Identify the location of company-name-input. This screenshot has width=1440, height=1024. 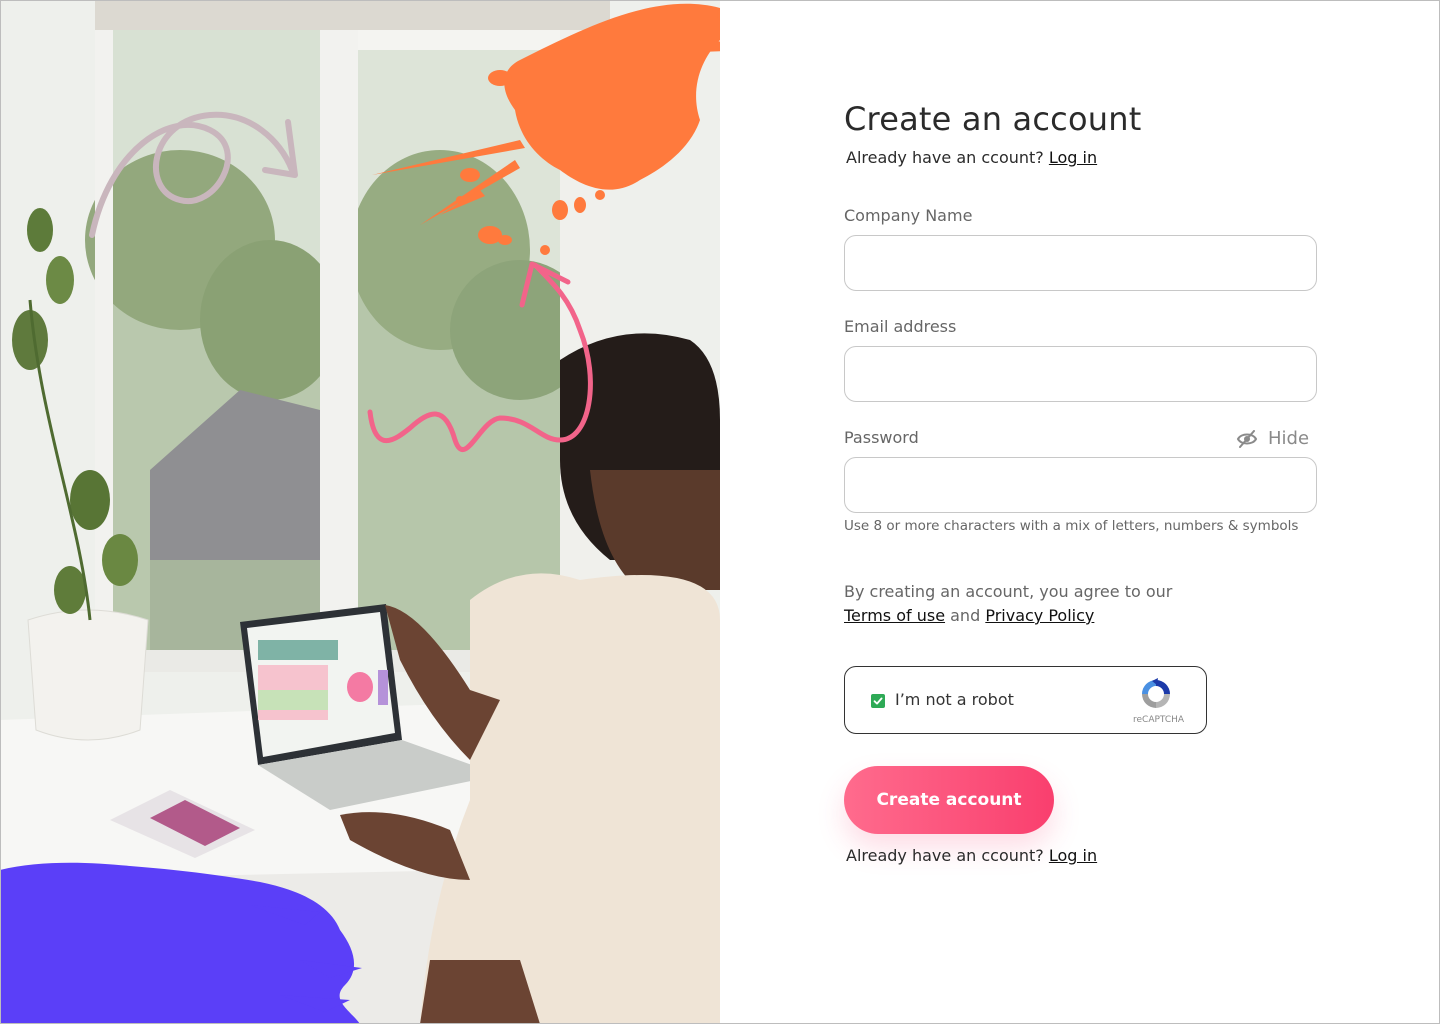
(1080, 263).